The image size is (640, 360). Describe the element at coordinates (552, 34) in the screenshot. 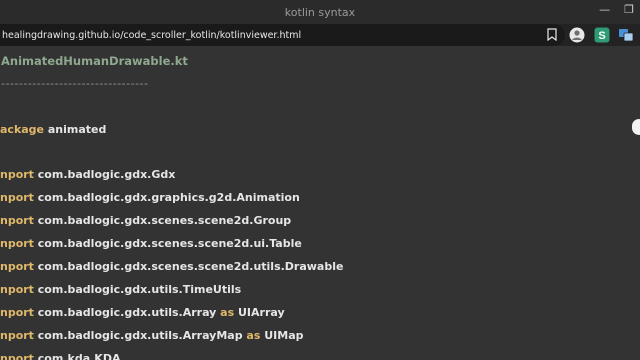

I see `bookmark-icon` at that location.